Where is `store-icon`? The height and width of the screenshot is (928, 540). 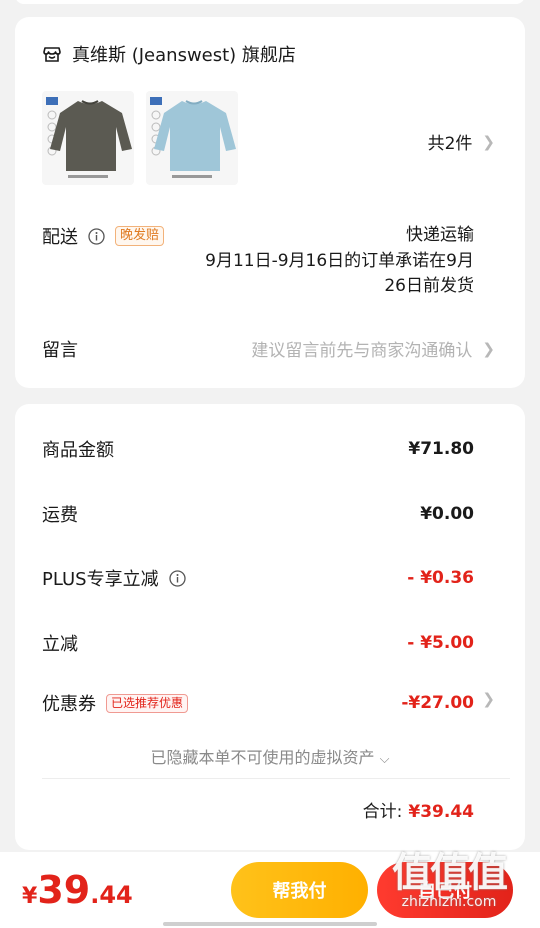
store-icon is located at coordinates (52, 54).